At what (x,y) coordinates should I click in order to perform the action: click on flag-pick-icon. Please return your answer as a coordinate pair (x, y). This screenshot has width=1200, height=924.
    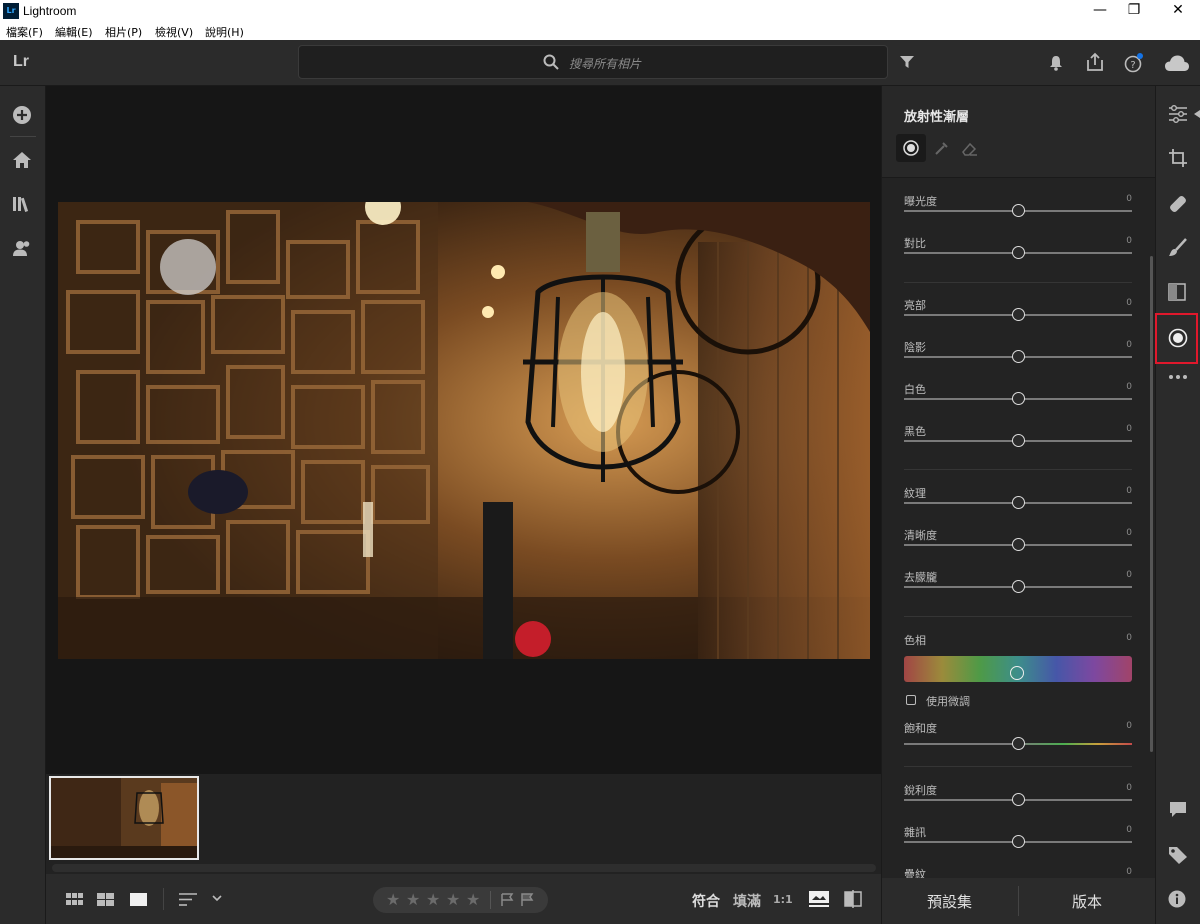
    Looking at the image, I should click on (507, 900).